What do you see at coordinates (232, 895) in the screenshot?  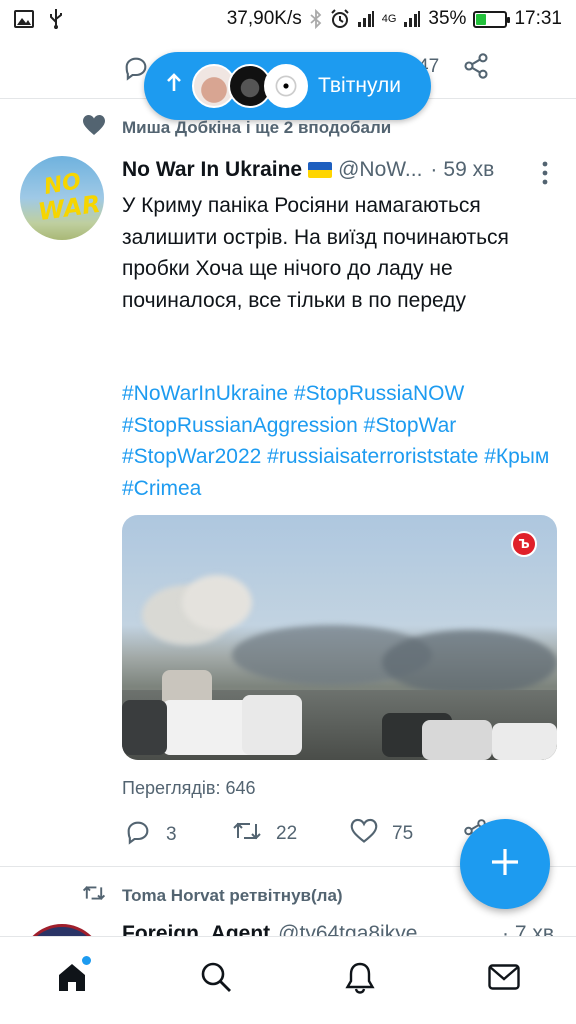 I see `retweeted-by-text: Toma Horvat ретвітнув(ла)` at bounding box center [232, 895].